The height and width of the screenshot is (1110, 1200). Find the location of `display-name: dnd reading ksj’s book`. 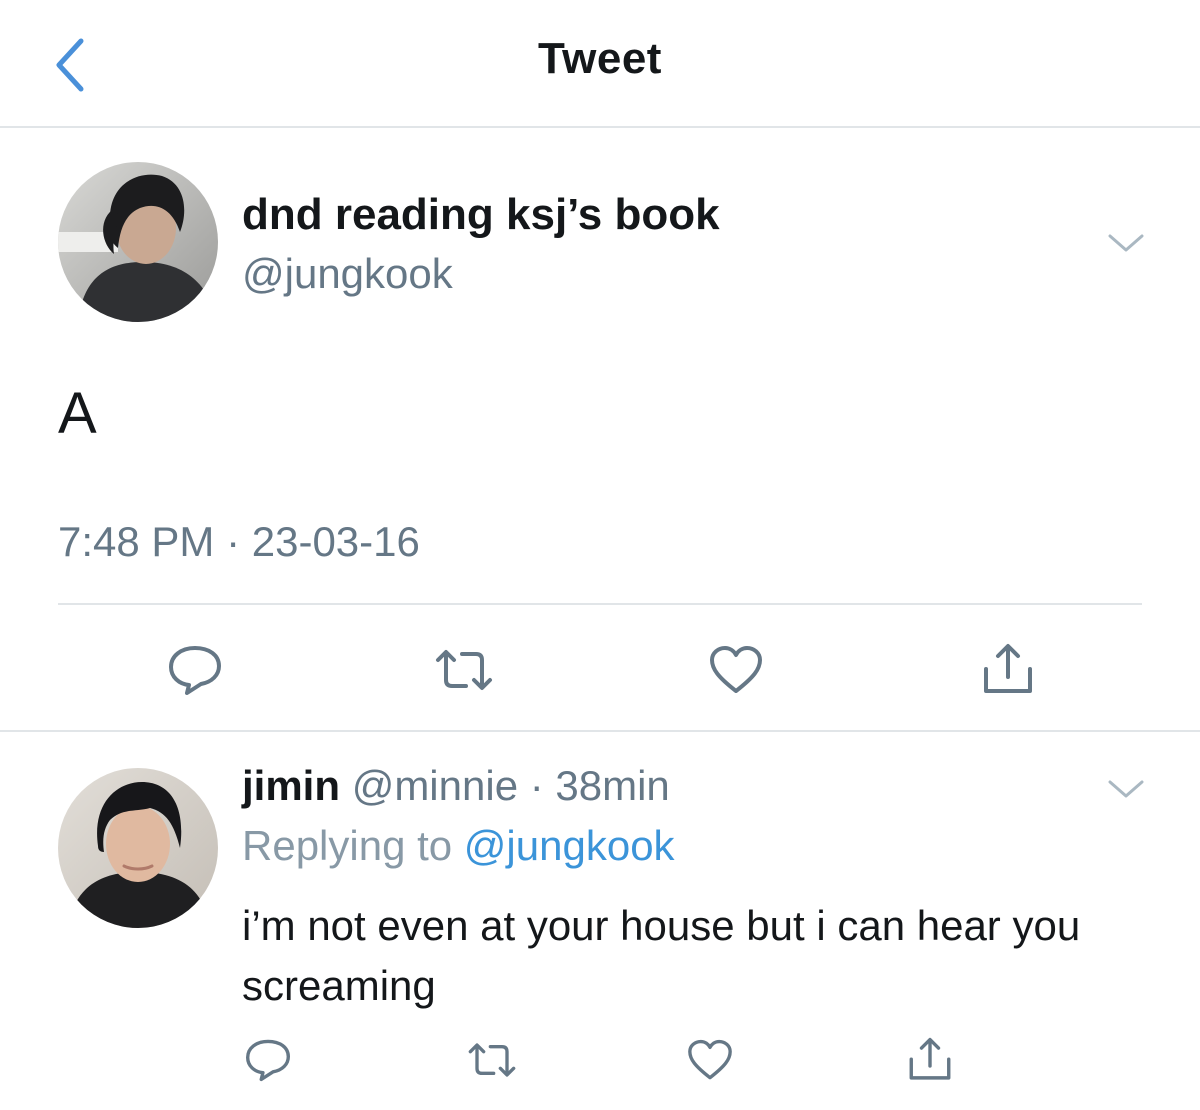

display-name: dnd reading ksj’s book is located at coordinates (481, 215).